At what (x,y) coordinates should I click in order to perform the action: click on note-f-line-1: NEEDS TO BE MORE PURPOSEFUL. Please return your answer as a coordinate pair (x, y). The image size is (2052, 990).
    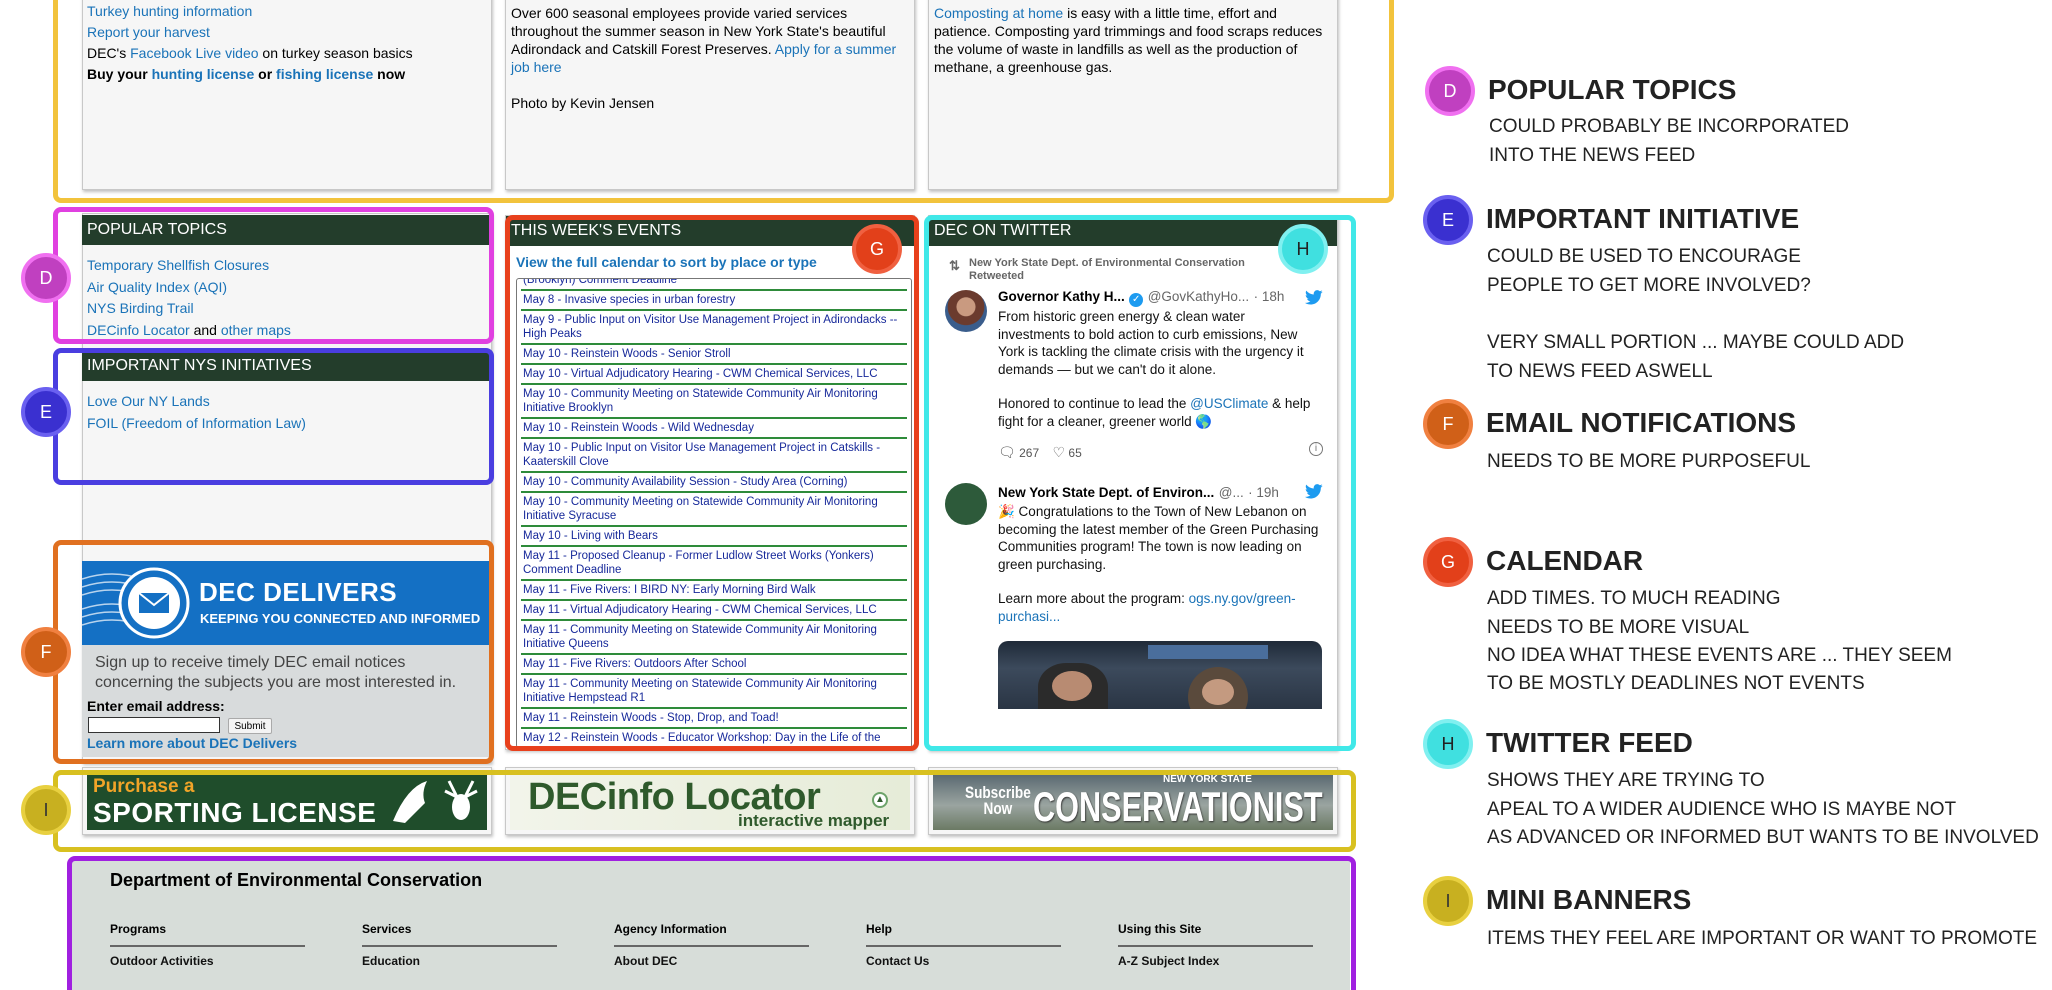
    Looking at the image, I should click on (1649, 461).